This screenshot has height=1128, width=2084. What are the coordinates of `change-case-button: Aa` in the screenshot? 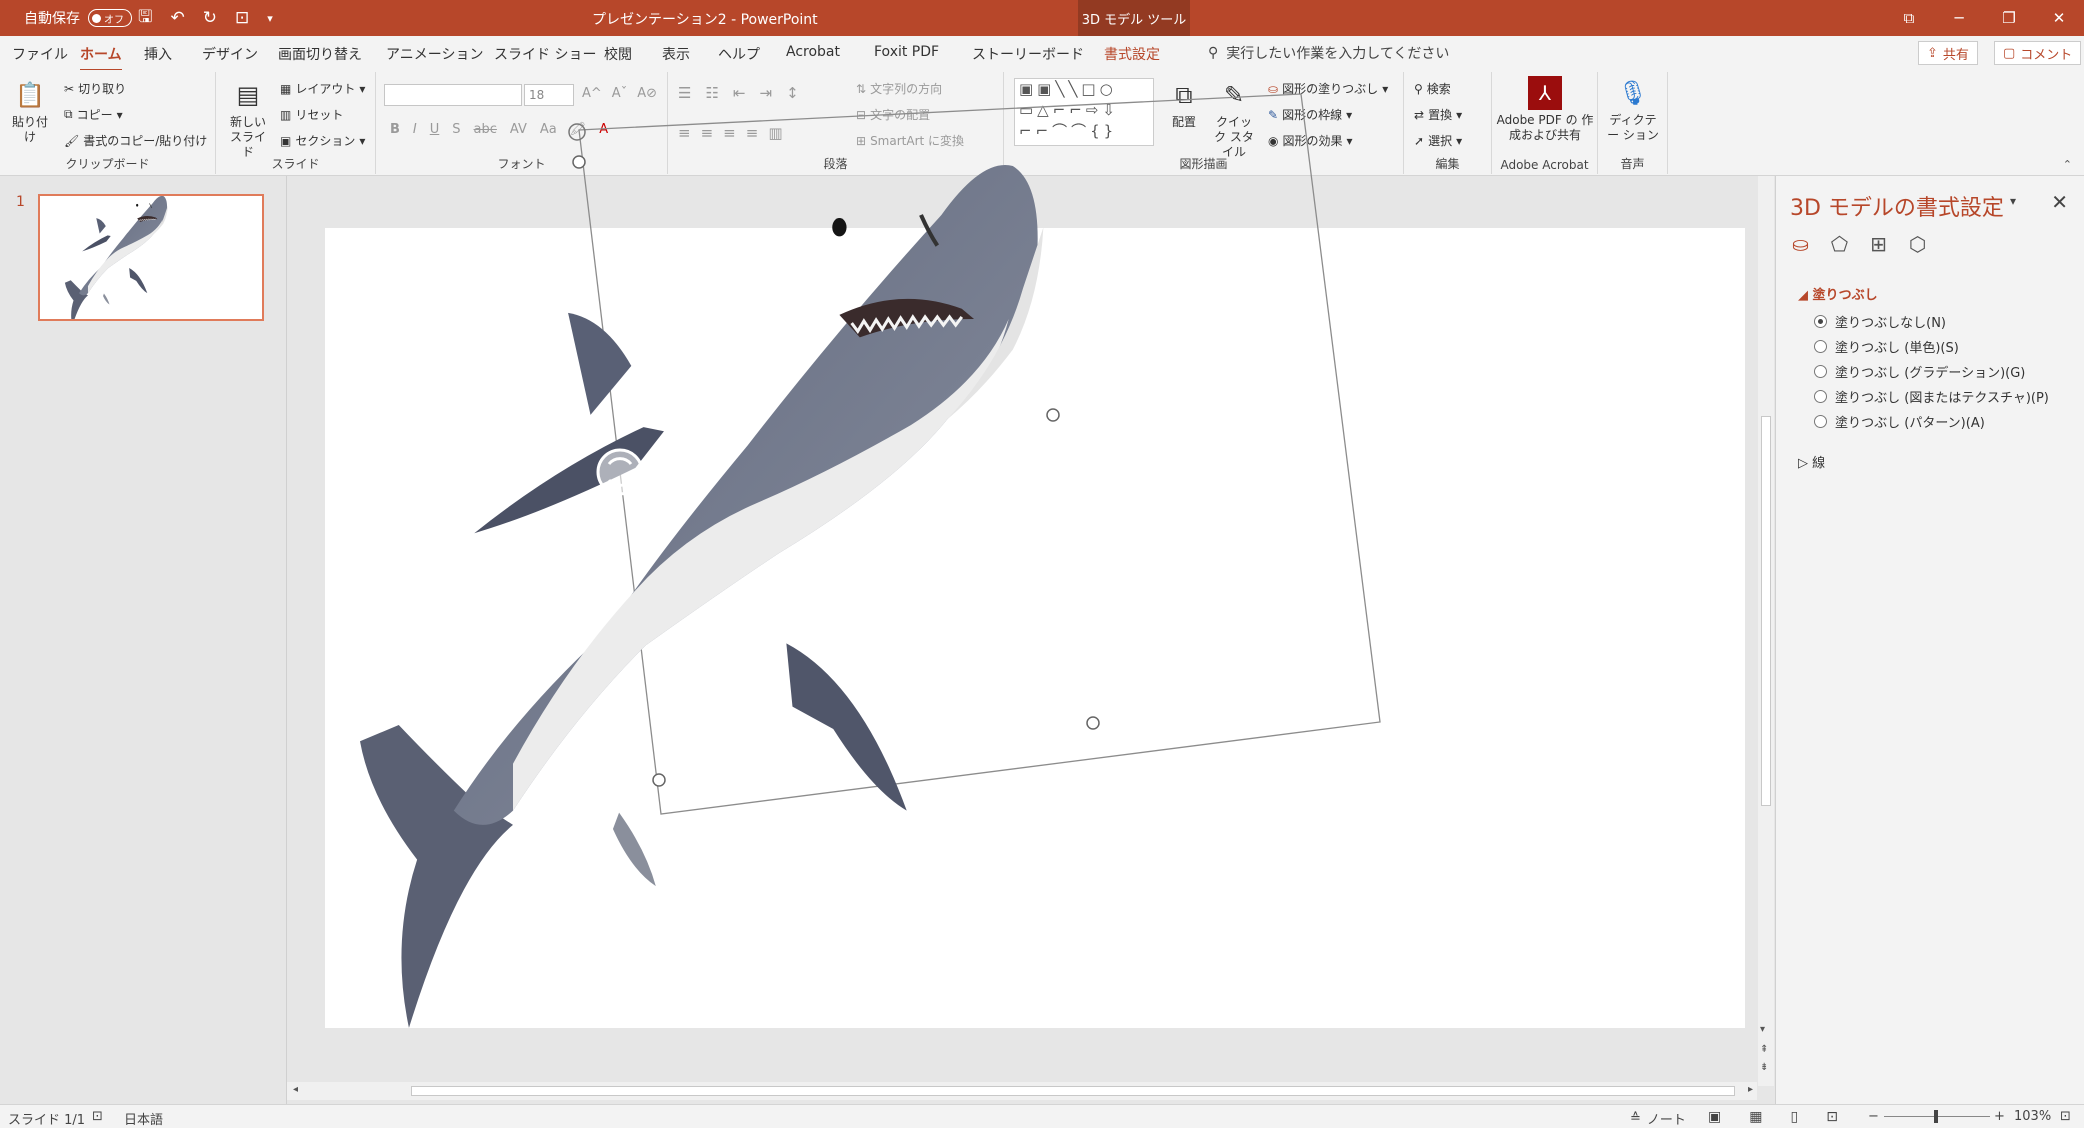 It's located at (548, 129).